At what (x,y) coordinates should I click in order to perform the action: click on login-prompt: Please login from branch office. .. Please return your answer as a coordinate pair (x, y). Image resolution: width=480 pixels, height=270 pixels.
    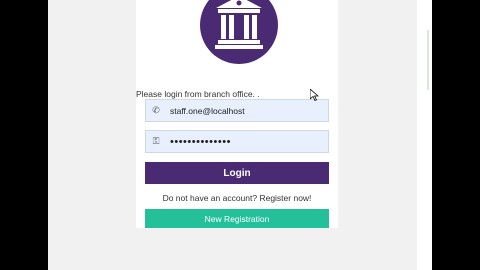
    Looking at the image, I should click on (198, 94).